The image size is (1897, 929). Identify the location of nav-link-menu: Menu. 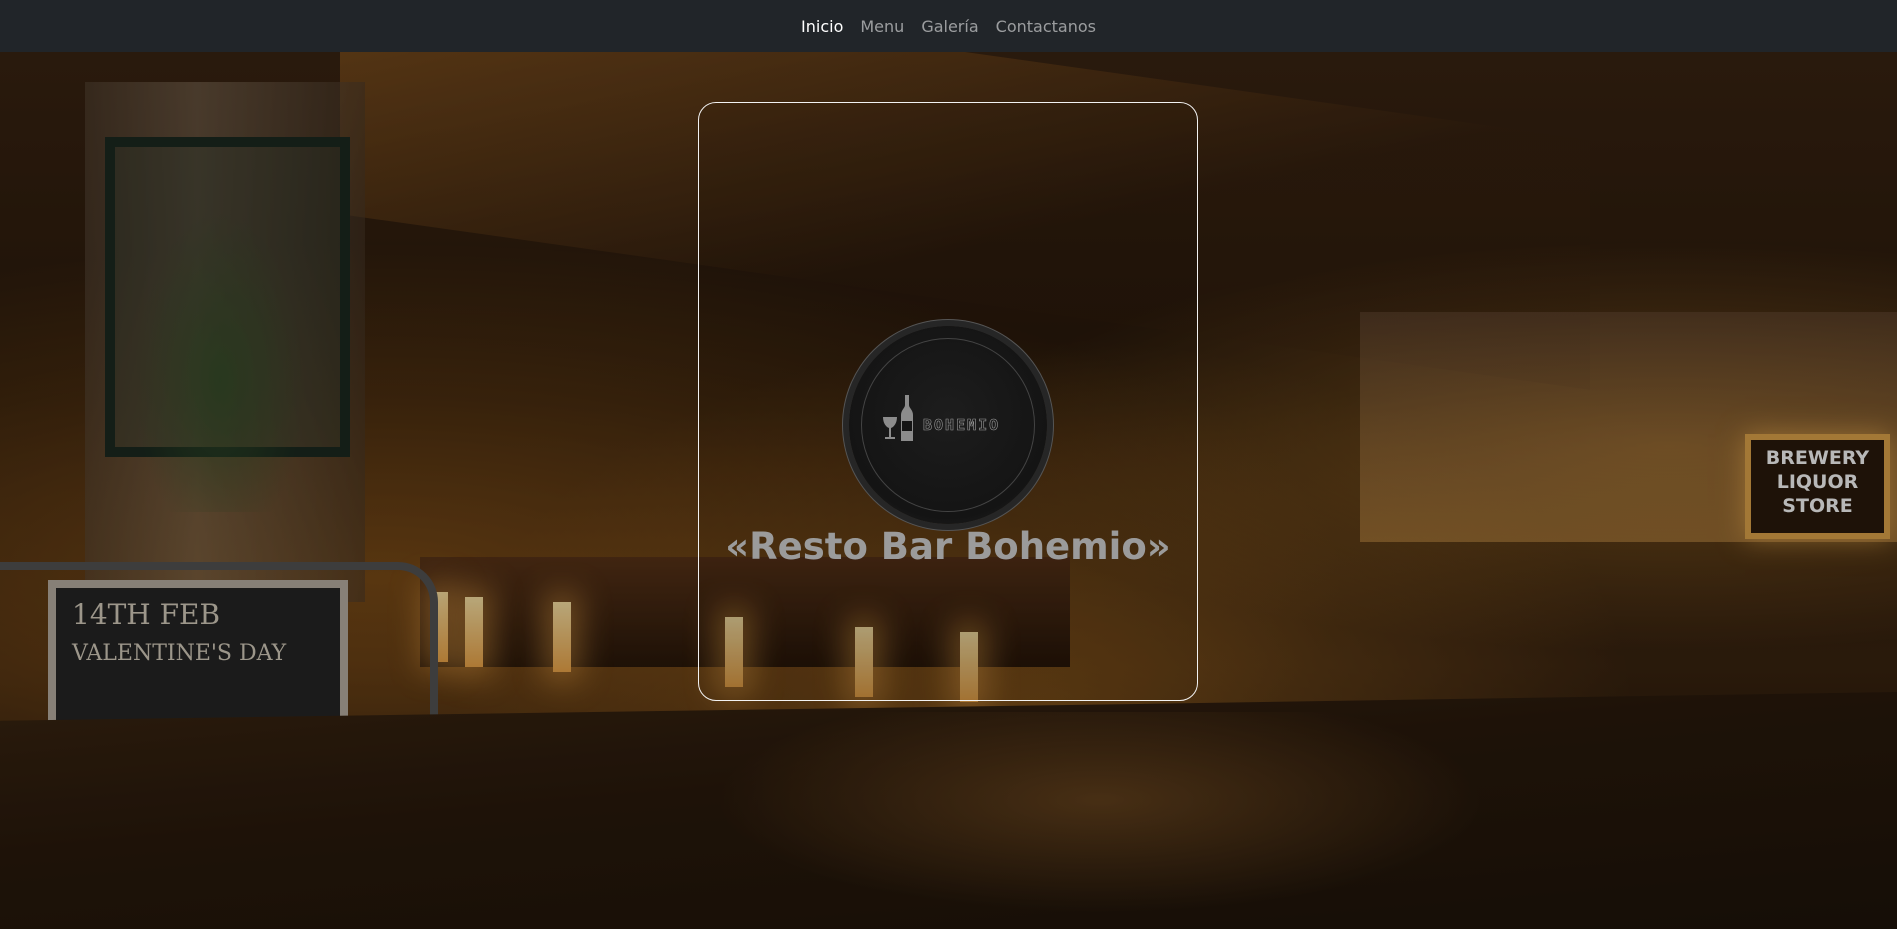
(882, 26).